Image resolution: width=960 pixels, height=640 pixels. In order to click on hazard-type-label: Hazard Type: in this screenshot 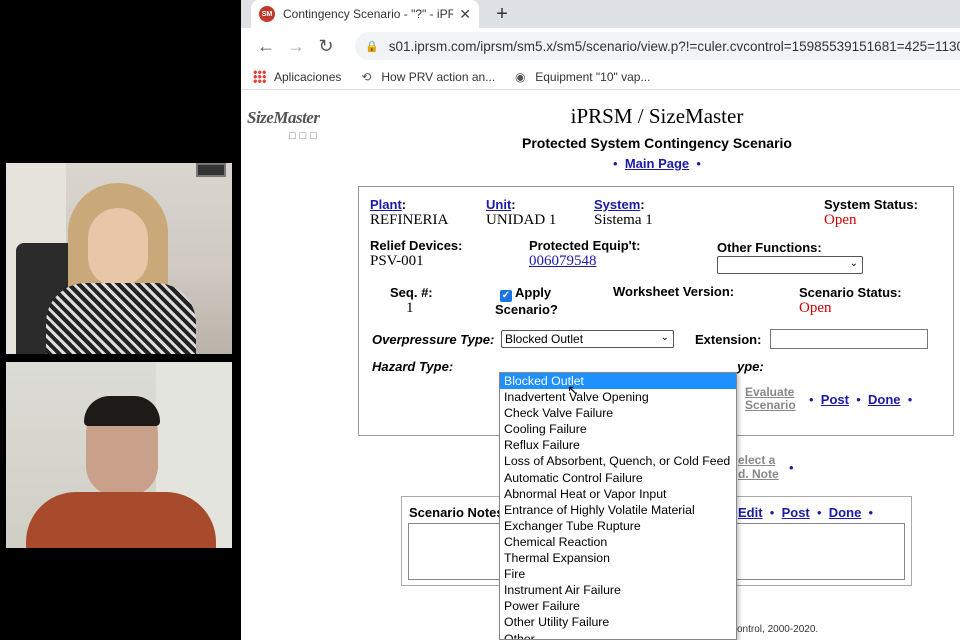, I will do `click(413, 366)`.